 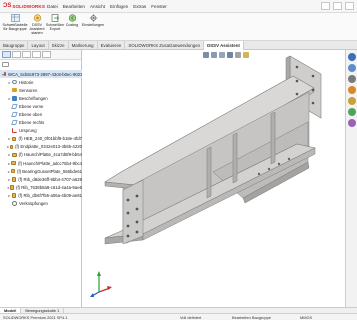 What do you see at coordinates (14, 130) in the screenshot?
I see `origin-icon` at bounding box center [14, 130].